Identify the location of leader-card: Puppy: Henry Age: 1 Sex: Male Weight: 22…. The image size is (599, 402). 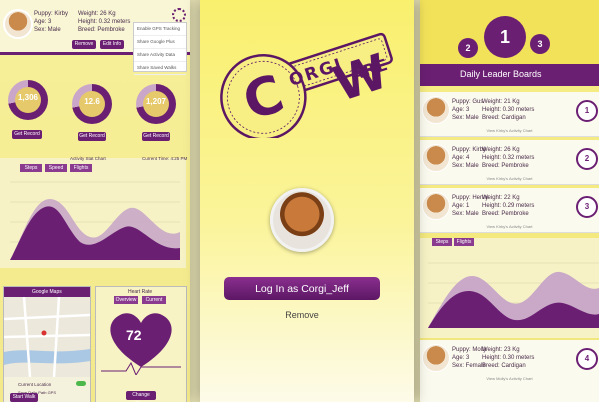
(509, 210).